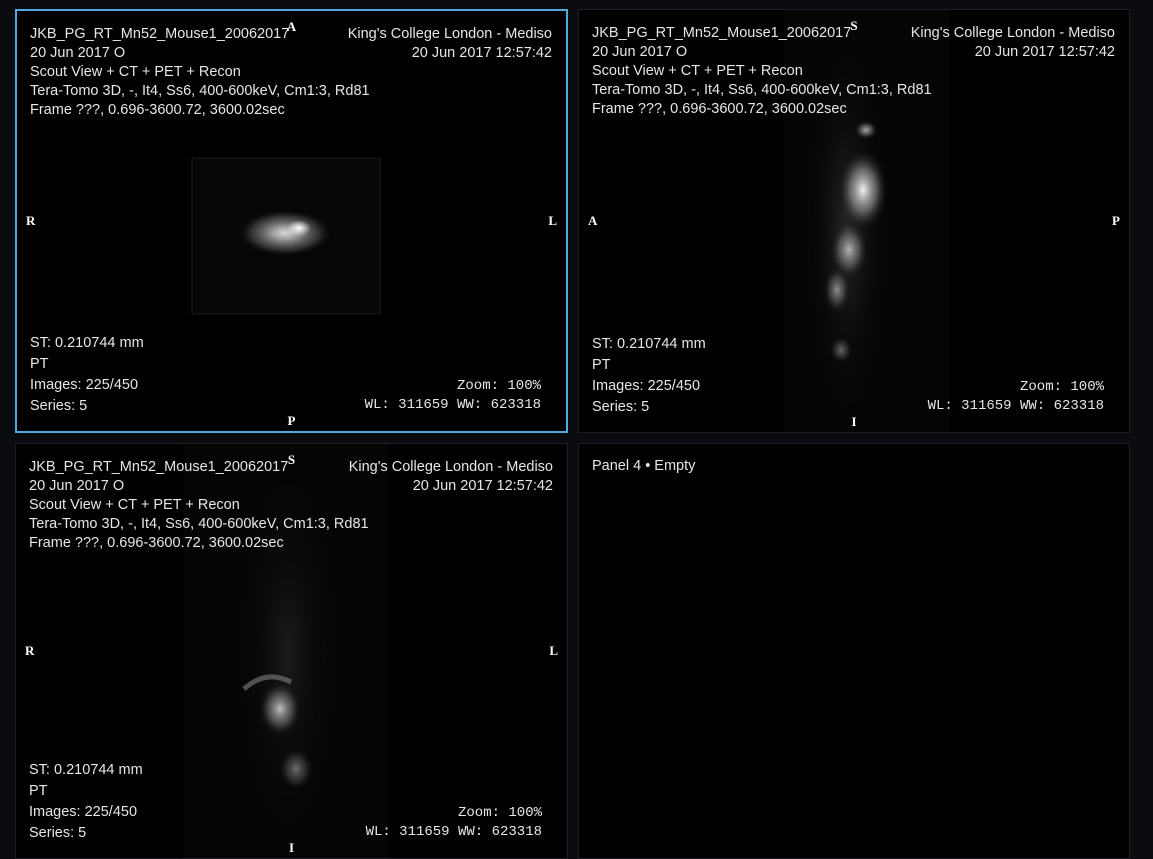  Describe the element at coordinates (593, 220) in the screenshot. I see `orientation-left: A` at that location.